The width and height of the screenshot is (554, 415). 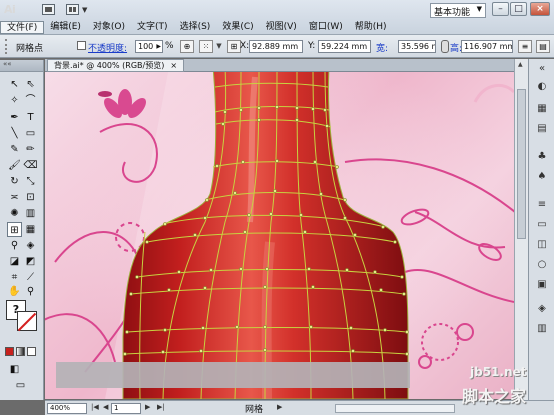 What do you see at coordinates (20, 351) in the screenshot?
I see `gradient-mode-icon` at bounding box center [20, 351].